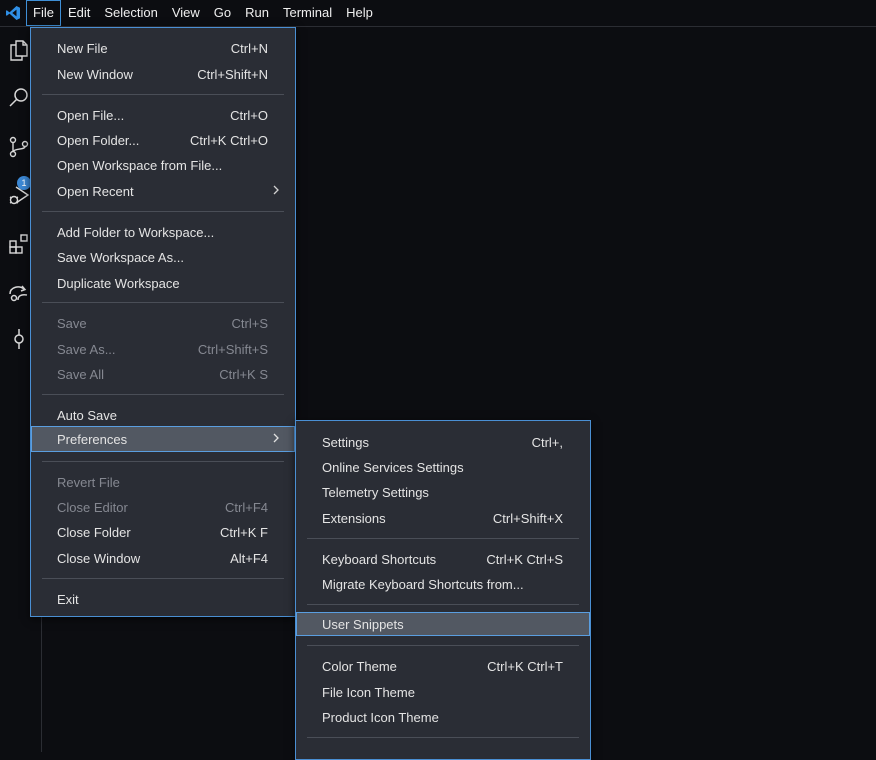 The height and width of the screenshot is (760, 876). Describe the element at coordinates (163, 374) in the screenshot. I see `menu-item-save-all: Save All Ctrl+K S` at that location.